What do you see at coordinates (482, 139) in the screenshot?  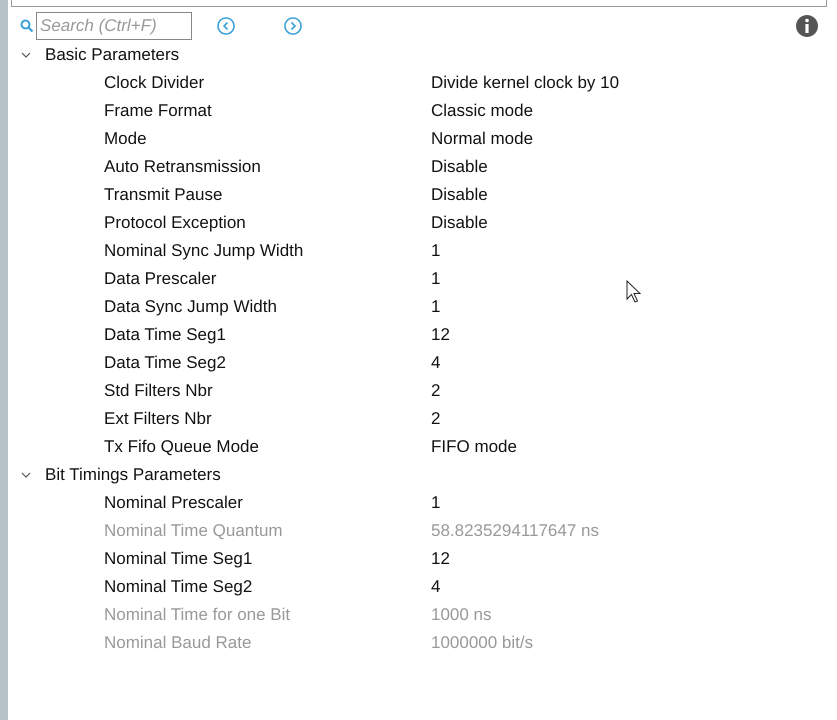 I see `parameter-value: Normal mode` at bounding box center [482, 139].